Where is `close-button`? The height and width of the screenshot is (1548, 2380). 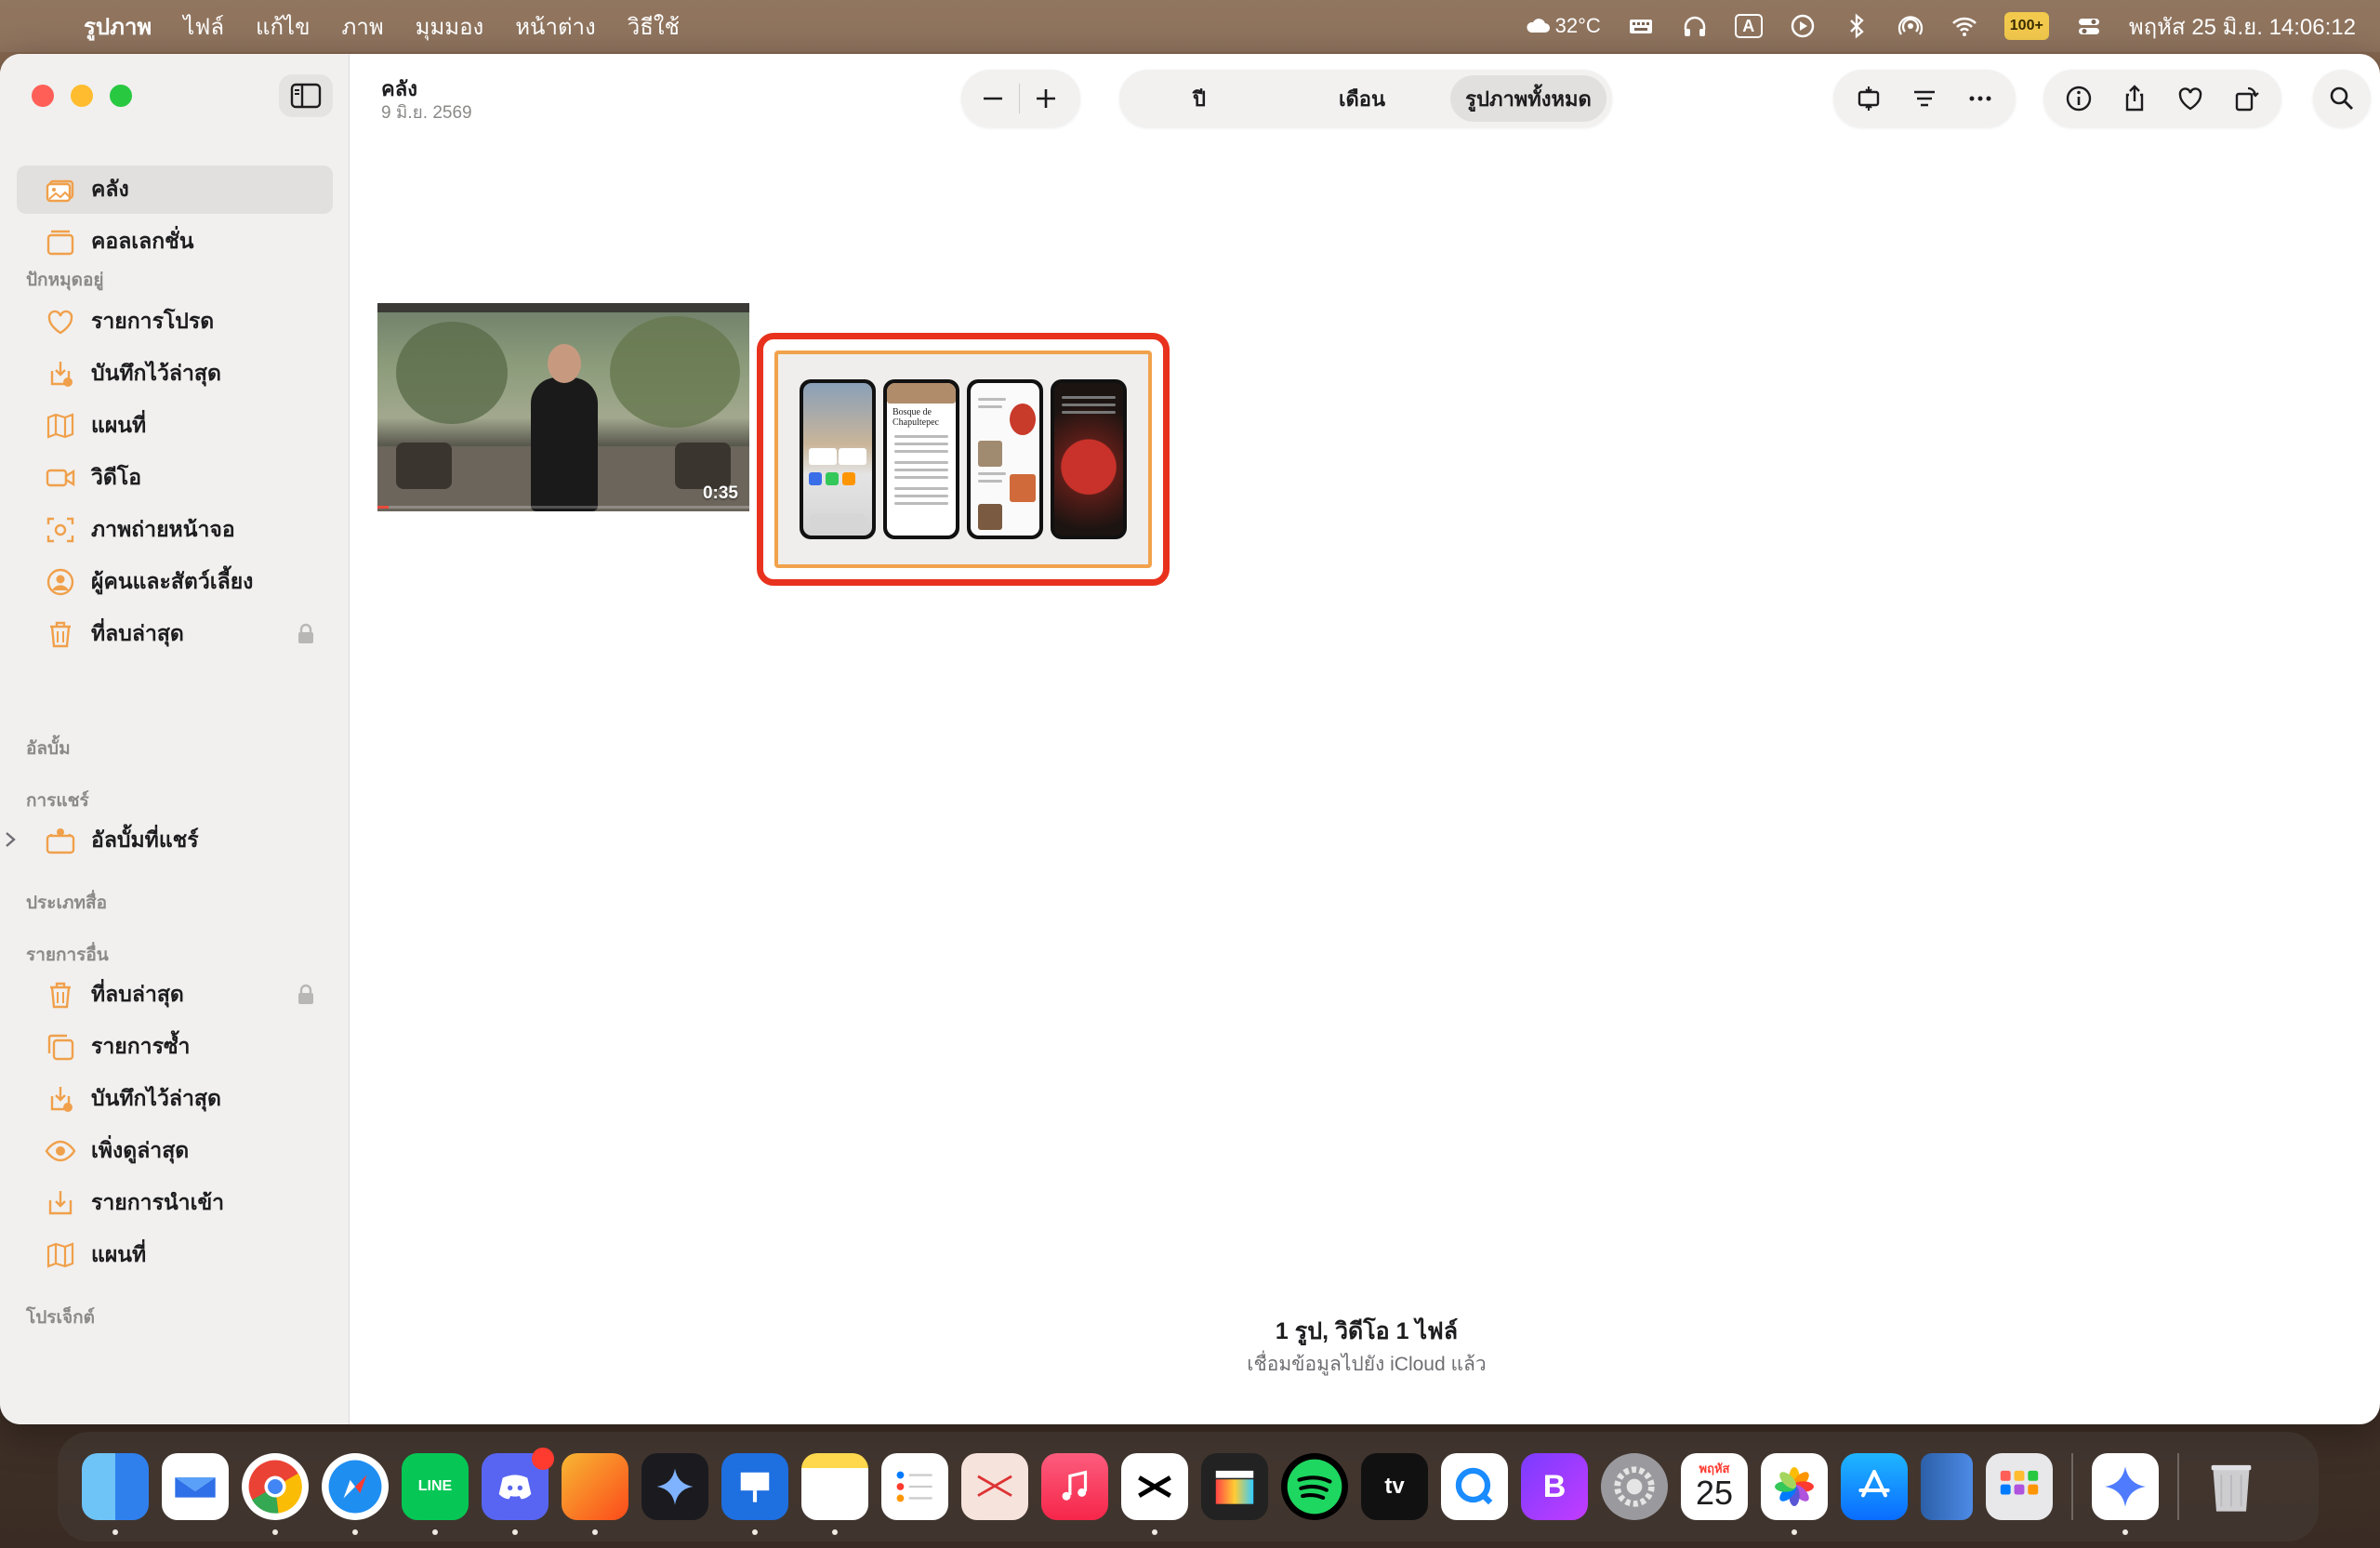
close-button is located at coordinates (43, 96).